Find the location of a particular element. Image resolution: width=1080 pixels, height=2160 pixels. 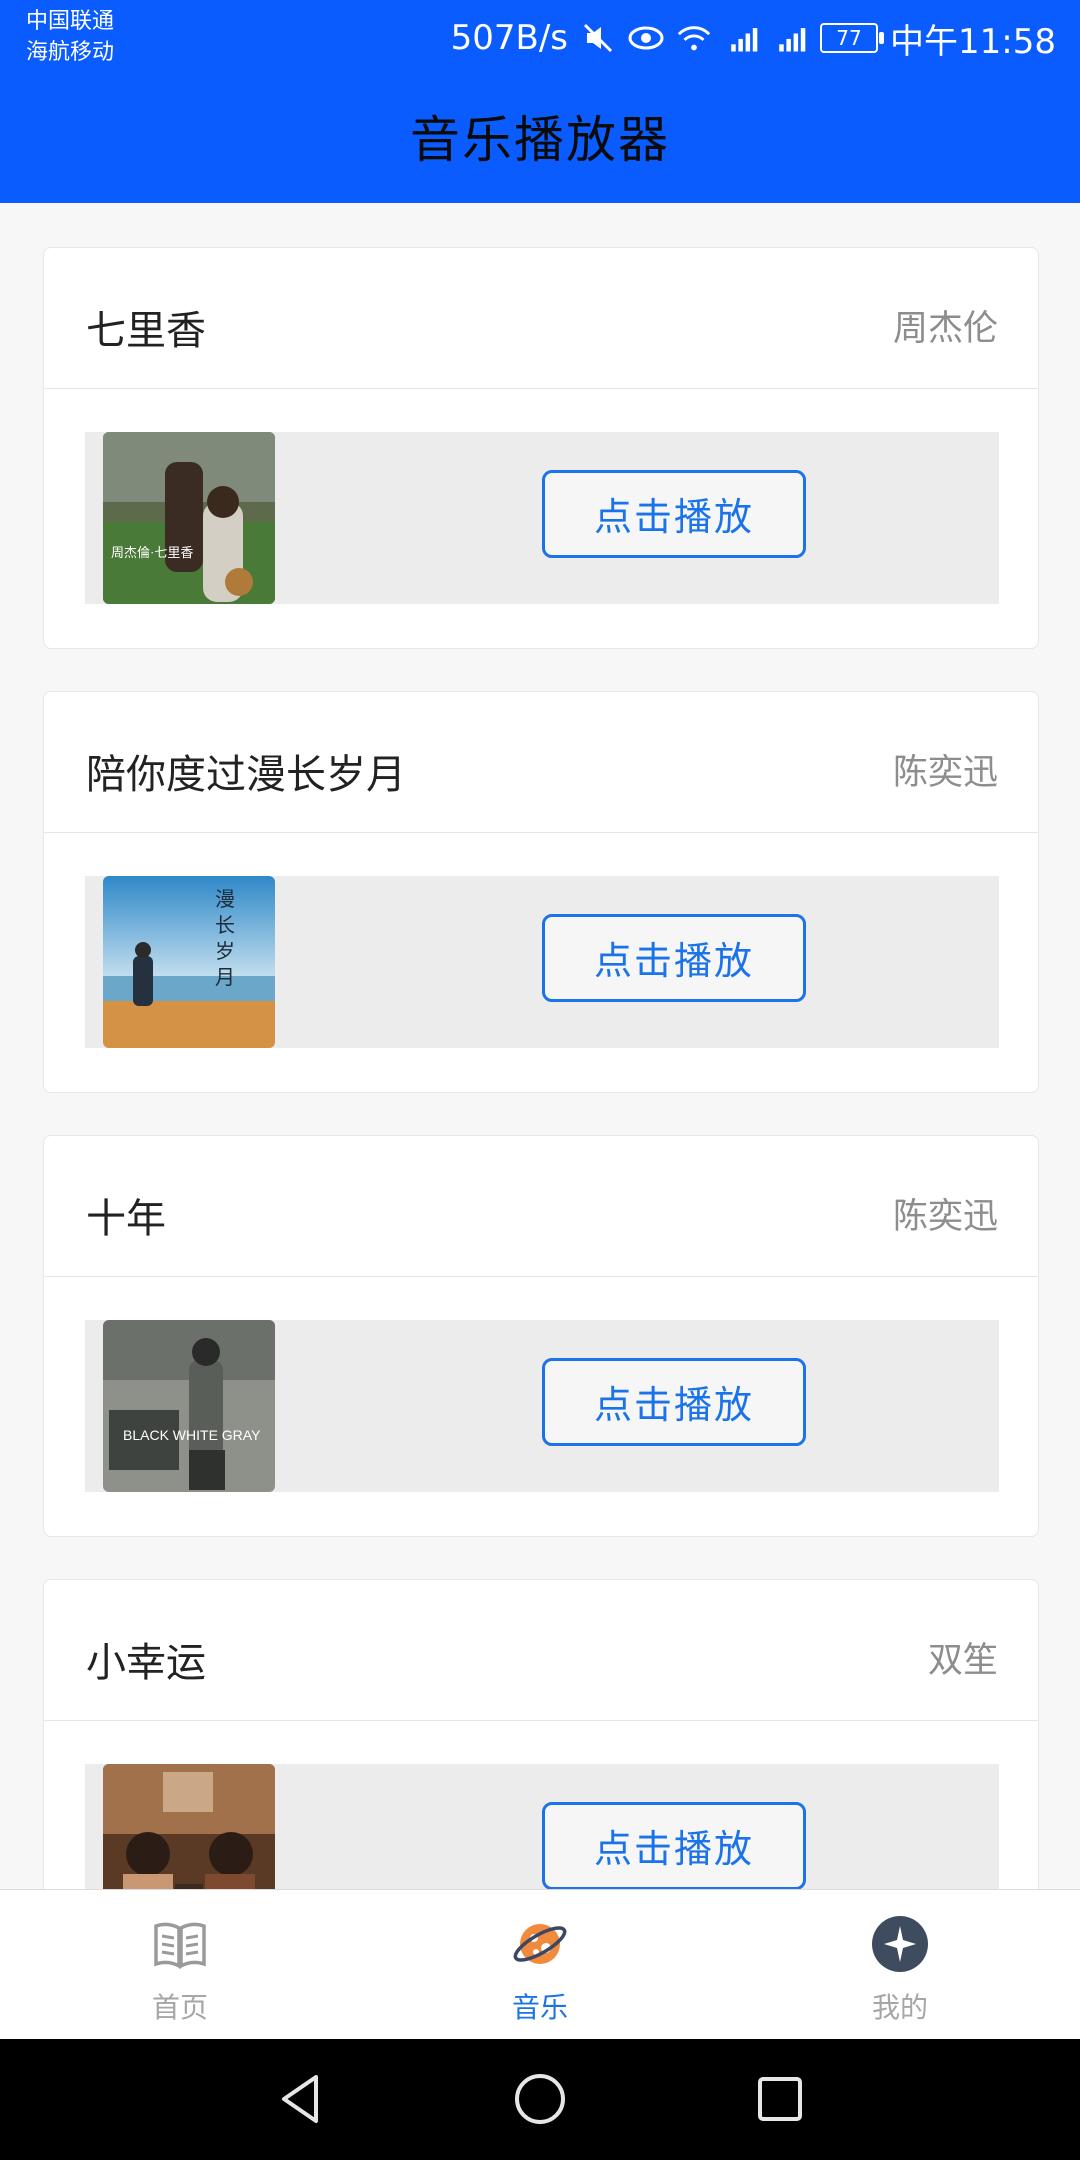

song-artist: 双笙 is located at coordinates (962, 1661).